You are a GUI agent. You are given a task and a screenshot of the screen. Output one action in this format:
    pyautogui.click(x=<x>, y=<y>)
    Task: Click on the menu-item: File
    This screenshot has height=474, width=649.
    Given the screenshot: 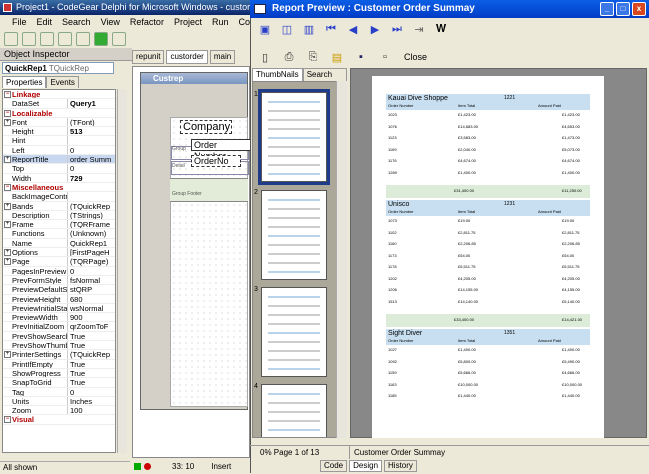 What is the action you would take?
    pyautogui.click(x=19, y=22)
    